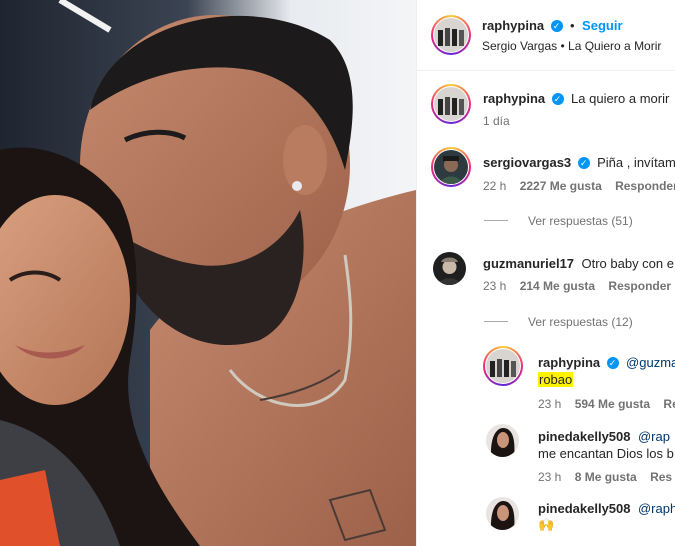 This screenshot has width=675, height=546. I want to click on comment-likes: 214 Me gusta, so click(557, 286).